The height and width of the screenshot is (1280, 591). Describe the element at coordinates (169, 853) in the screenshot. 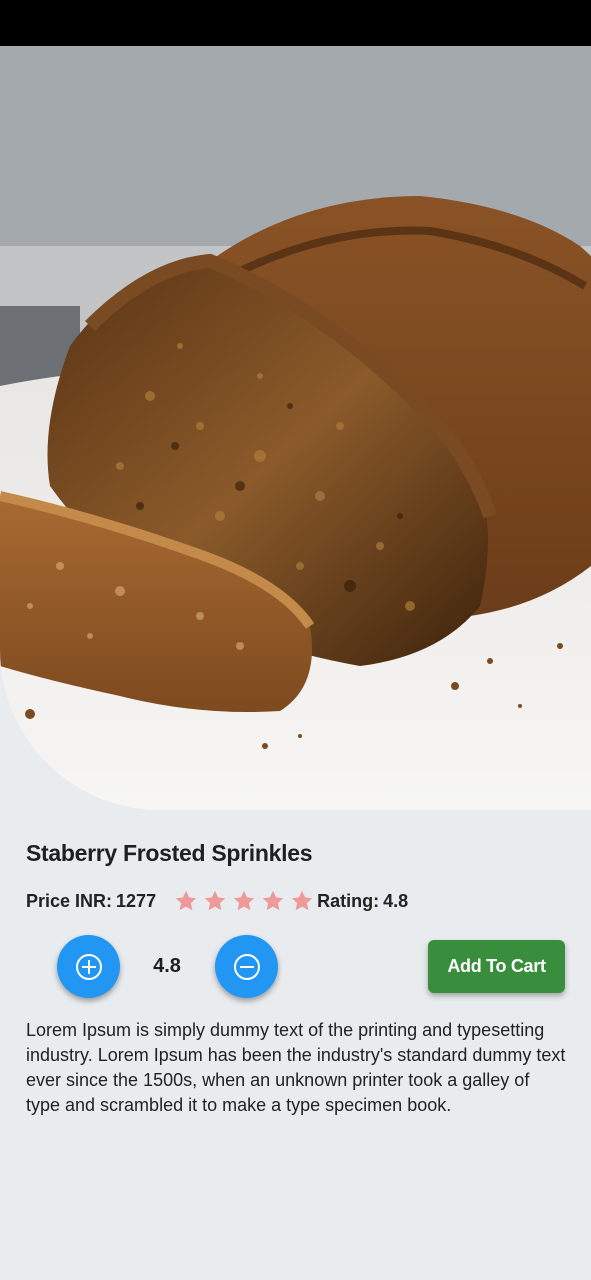

I see `product-title: Staberry Frosted Sprinkles` at that location.